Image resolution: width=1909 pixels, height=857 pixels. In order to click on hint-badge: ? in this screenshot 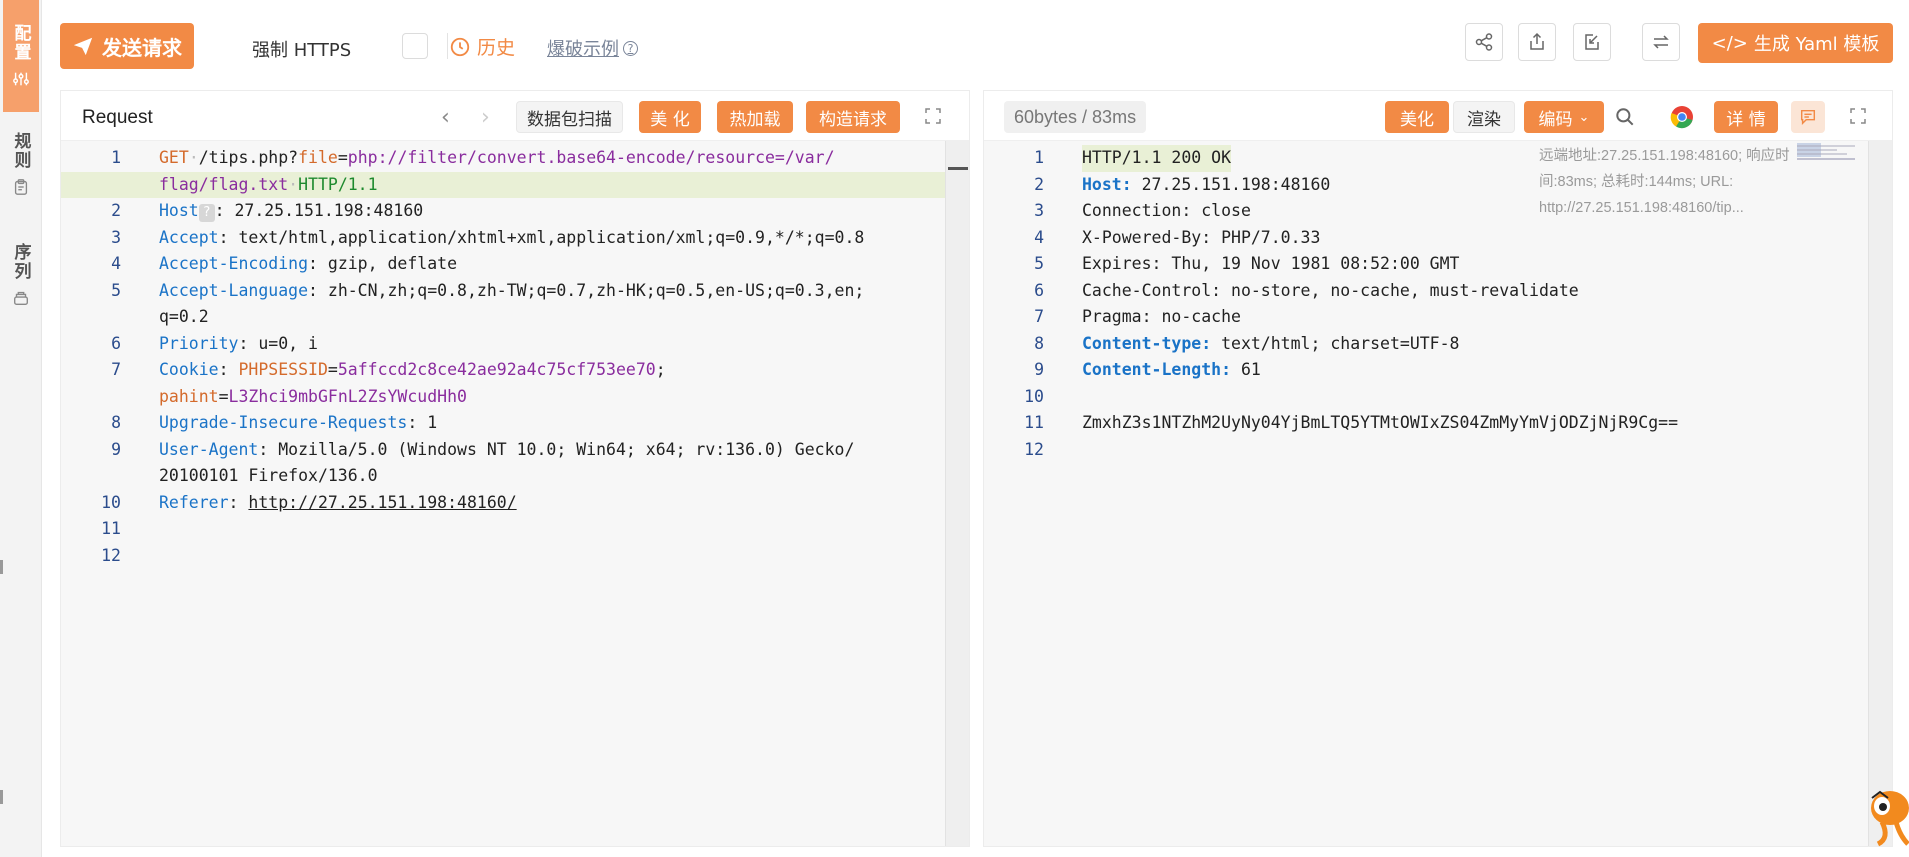, I will do `click(206, 213)`.